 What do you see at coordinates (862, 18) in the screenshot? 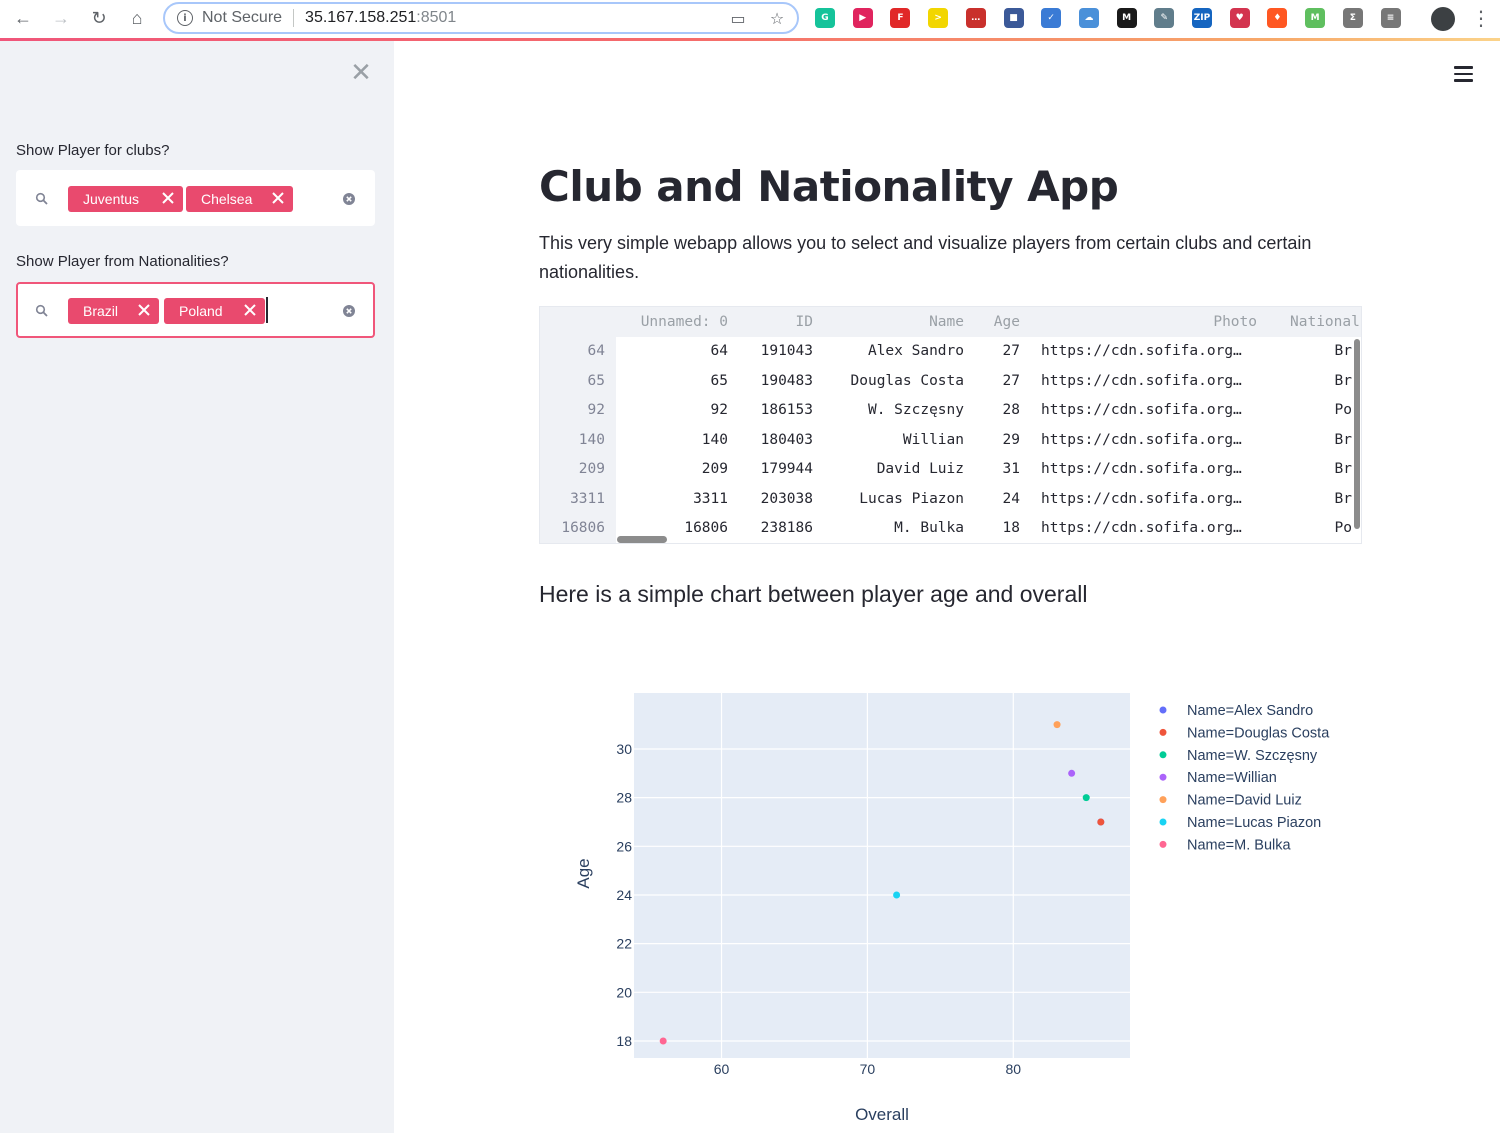
I see `youtube-icon: ▶` at bounding box center [862, 18].